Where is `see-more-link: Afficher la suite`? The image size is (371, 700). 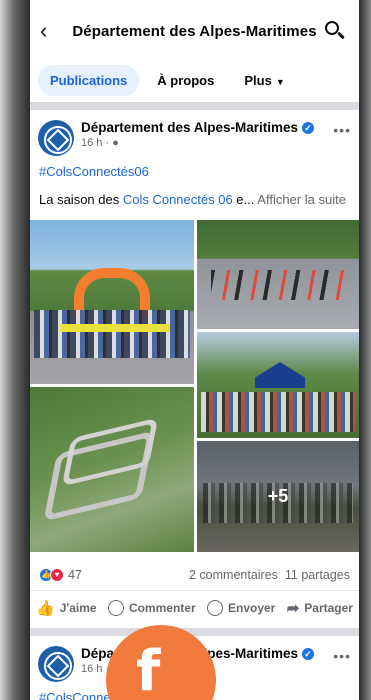
see-more-link: Afficher la suite is located at coordinates (301, 199).